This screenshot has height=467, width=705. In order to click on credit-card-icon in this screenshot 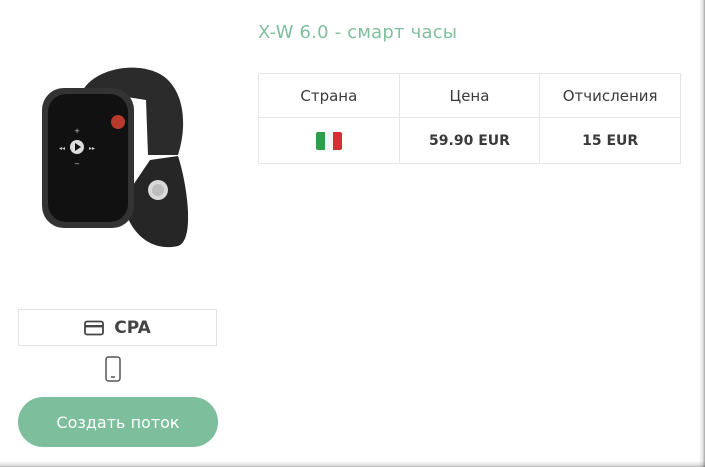, I will do `click(94, 327)`.